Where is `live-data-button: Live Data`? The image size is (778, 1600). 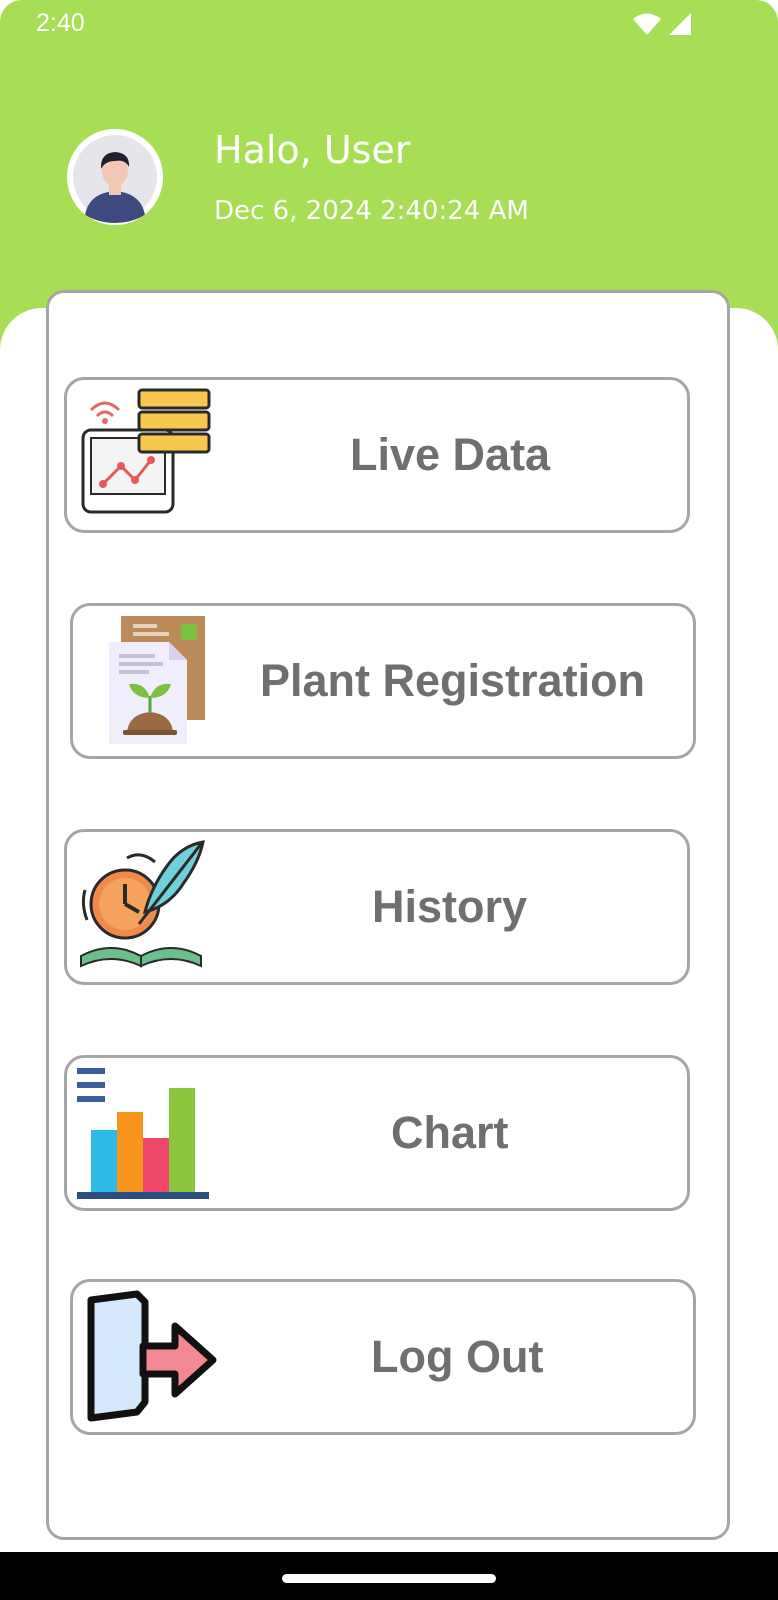
live-data-button: Live Data is located at coordinates (377, 455).